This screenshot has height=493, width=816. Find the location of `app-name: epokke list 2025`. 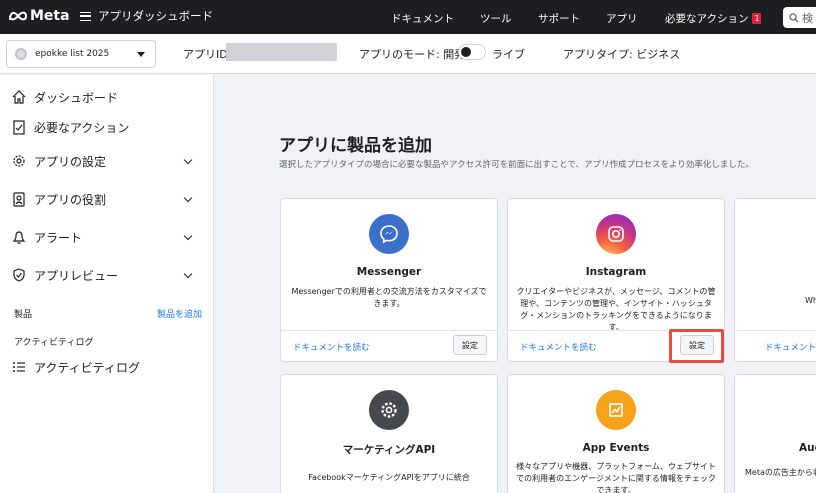

app-name: epokke list 2025 is located at coordinates (72, 54).